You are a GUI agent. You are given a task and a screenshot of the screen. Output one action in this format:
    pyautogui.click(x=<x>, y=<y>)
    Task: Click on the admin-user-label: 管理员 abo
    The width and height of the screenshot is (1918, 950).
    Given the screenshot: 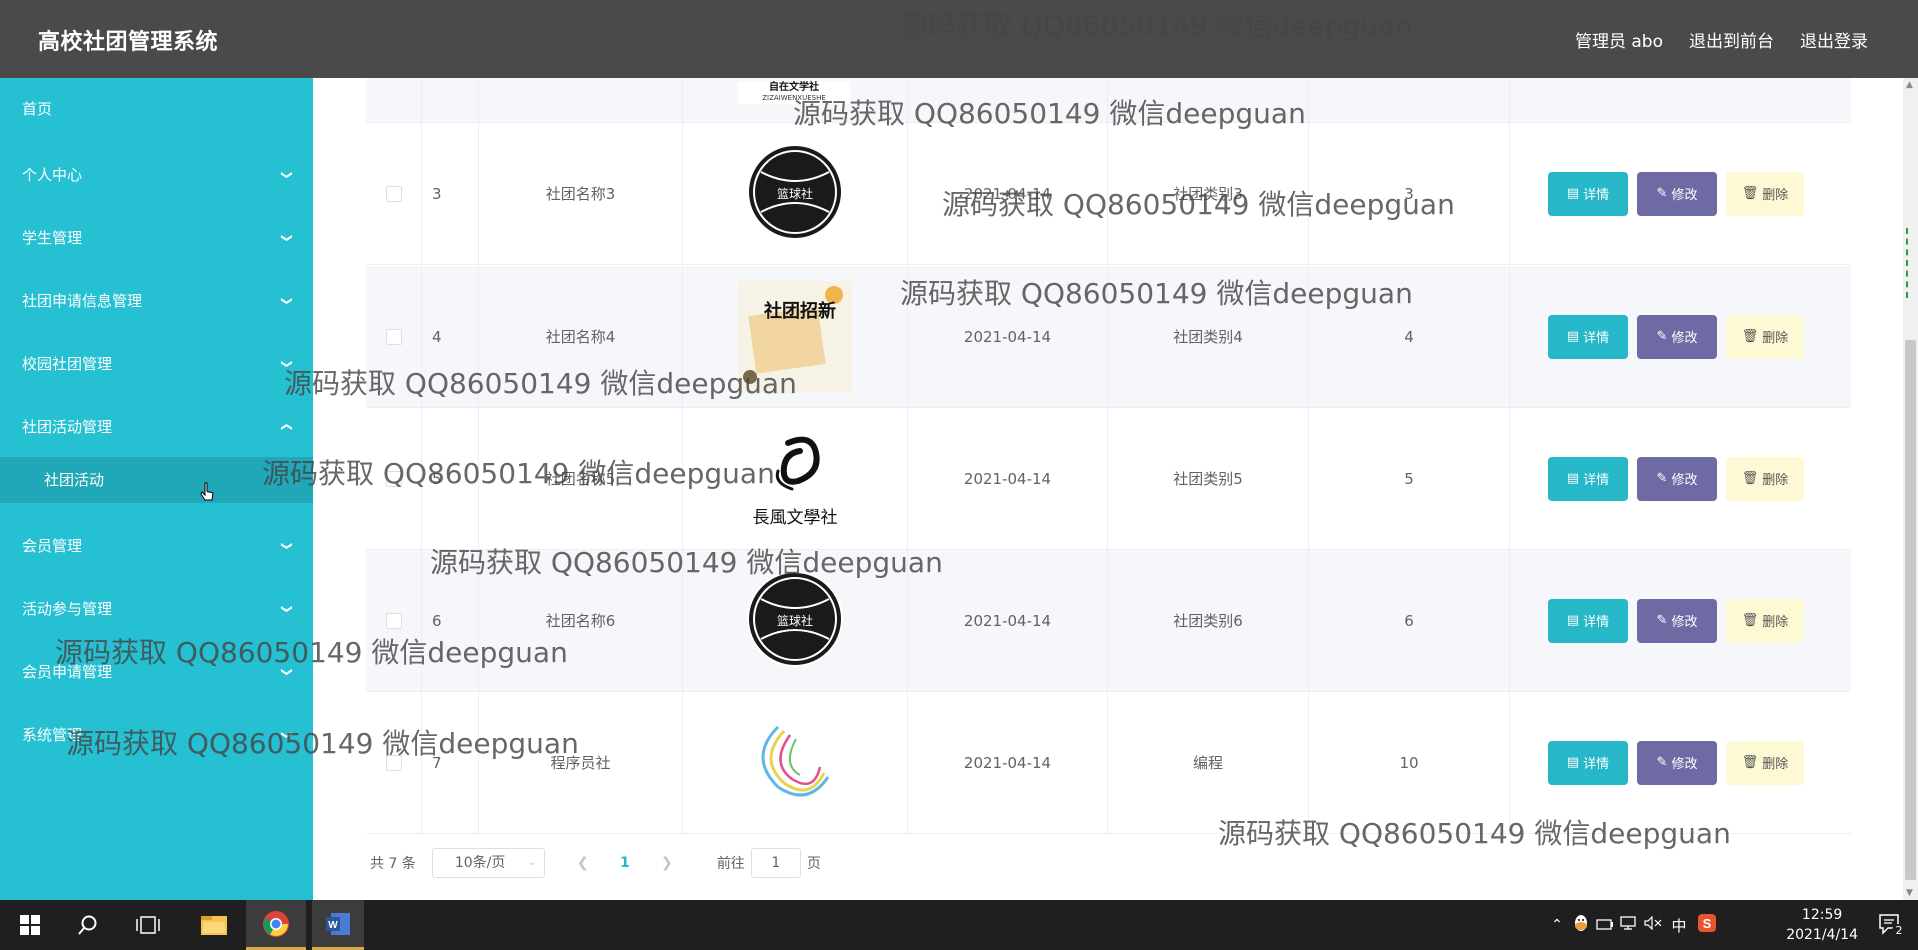 What is the action you would take?
    pyautogui.click(x=1619, y=39)
    